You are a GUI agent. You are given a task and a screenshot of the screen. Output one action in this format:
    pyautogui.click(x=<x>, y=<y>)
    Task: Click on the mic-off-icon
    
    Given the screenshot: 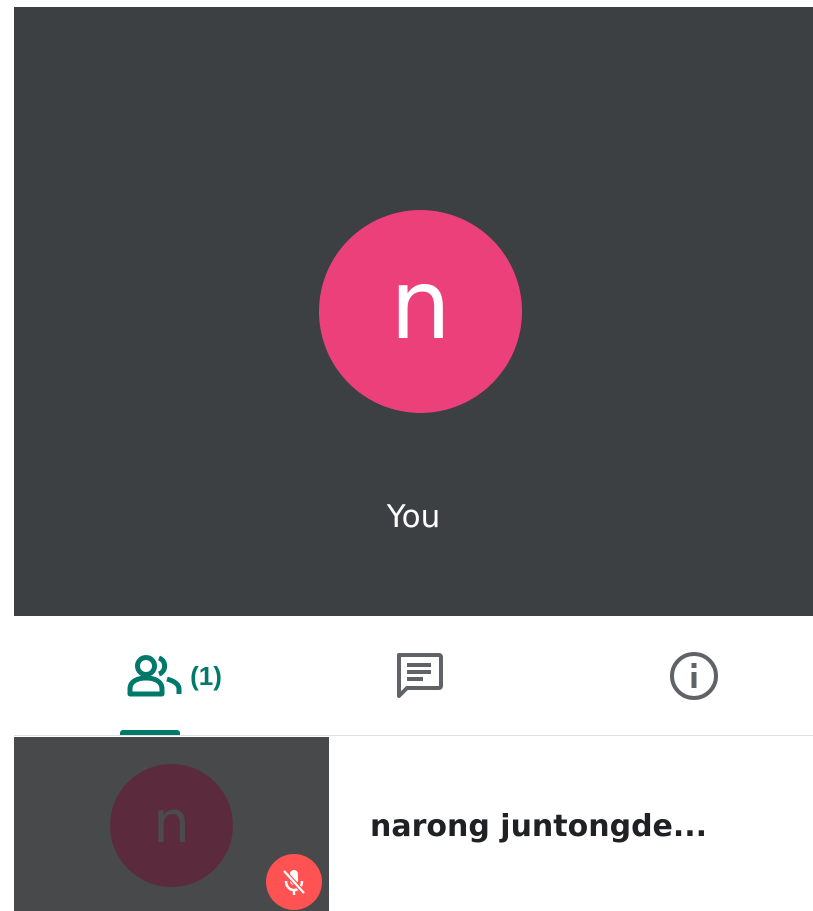 What is the action you would take?
    pyautogui.click(x=294, y=882)
    